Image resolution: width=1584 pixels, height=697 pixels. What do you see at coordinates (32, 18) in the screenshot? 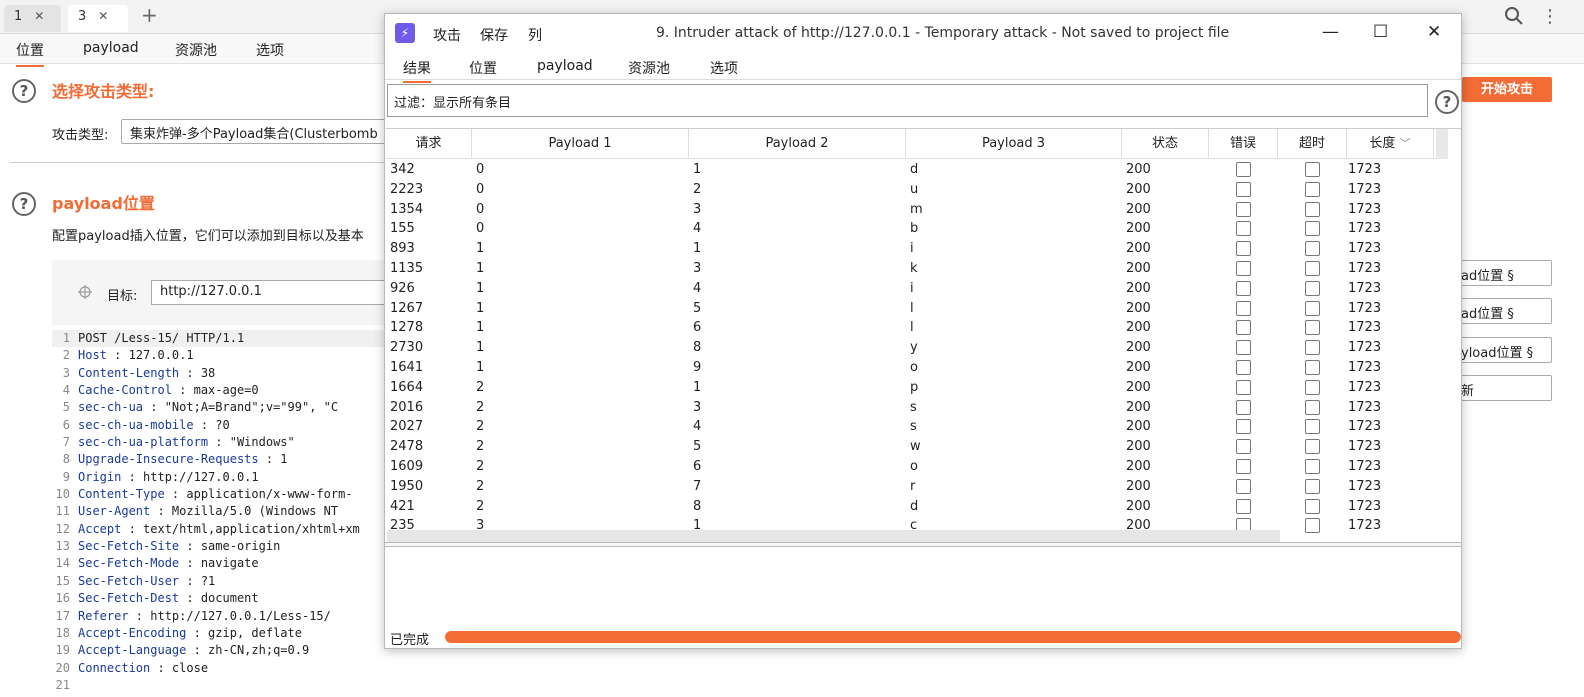
I see `window-tab-1: 1 ✕` at bounding box center [32, 18].